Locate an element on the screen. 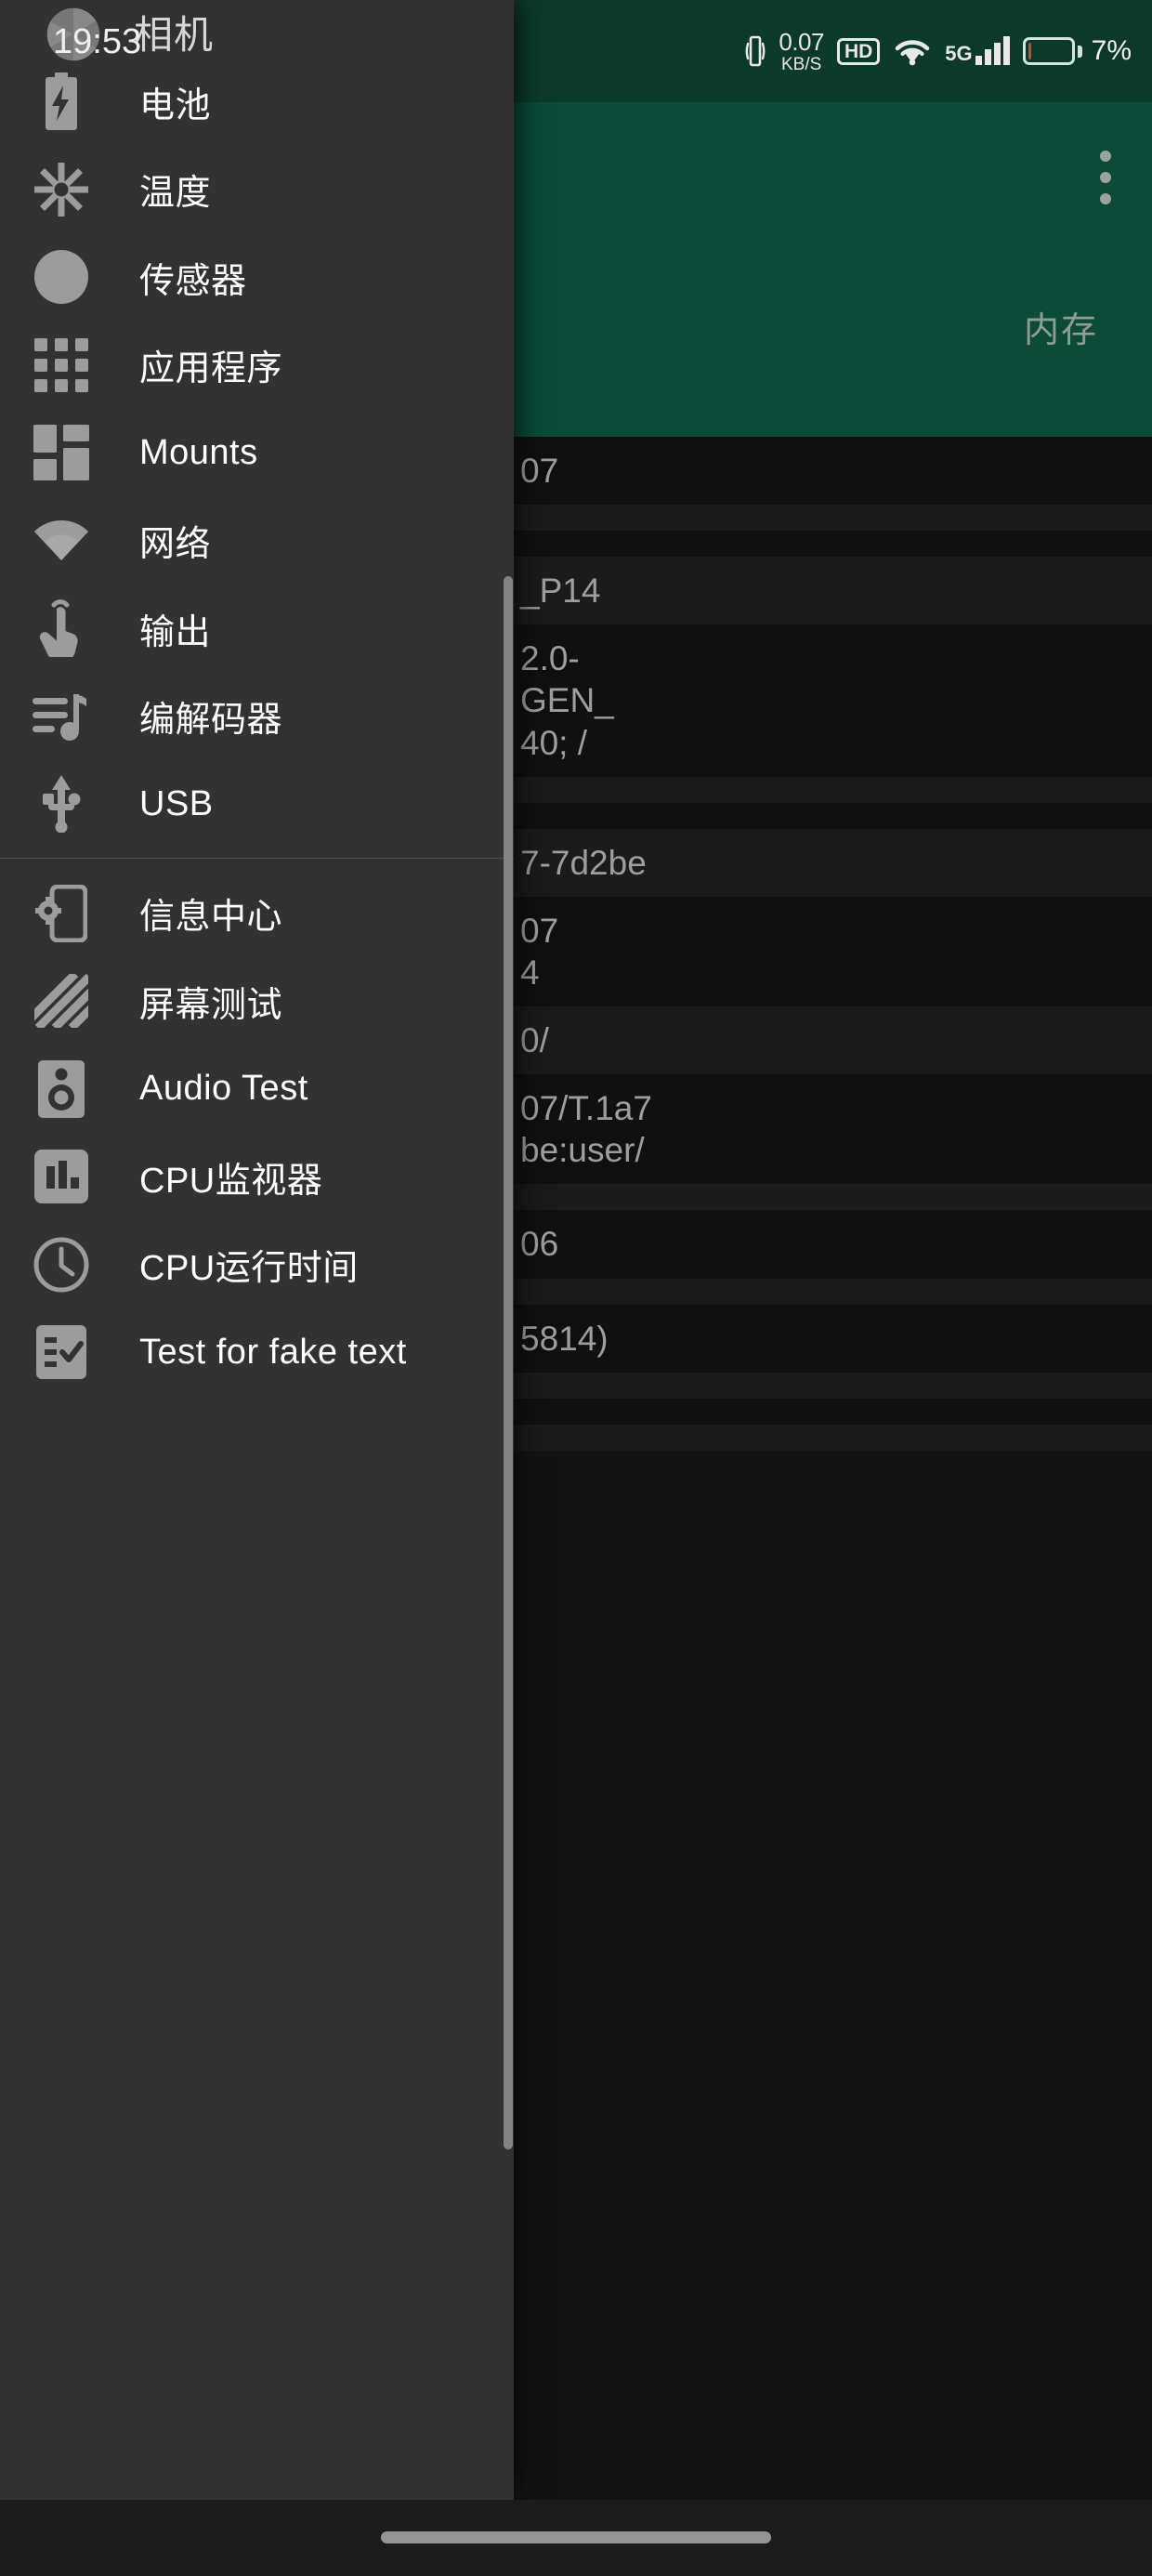 Image resolution: width=1152 pixels, height=2576 pixels. drawer-item-info-center: 信息中心 is located at coordinates (257, 914).